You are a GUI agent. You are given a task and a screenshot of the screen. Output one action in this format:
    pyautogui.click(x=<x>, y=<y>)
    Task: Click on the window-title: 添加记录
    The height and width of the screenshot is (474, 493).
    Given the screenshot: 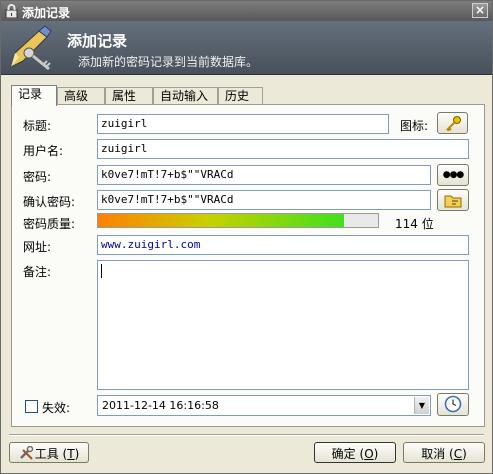 What is the action you would take?
    pyautogui.click(x=46, y=13)
    